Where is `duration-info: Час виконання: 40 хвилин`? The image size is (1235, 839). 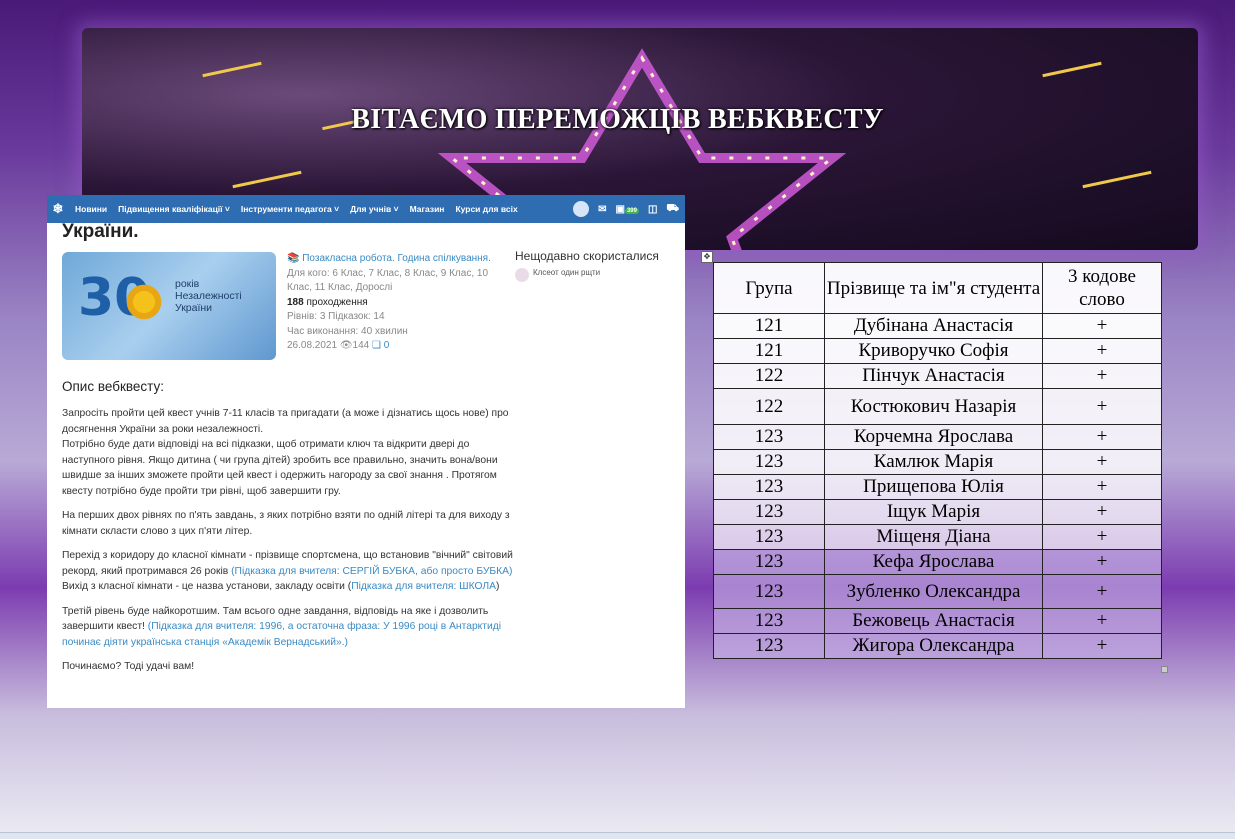
duration-info: Час виконання: 40 хвилин is located at coordinates (347, 331).